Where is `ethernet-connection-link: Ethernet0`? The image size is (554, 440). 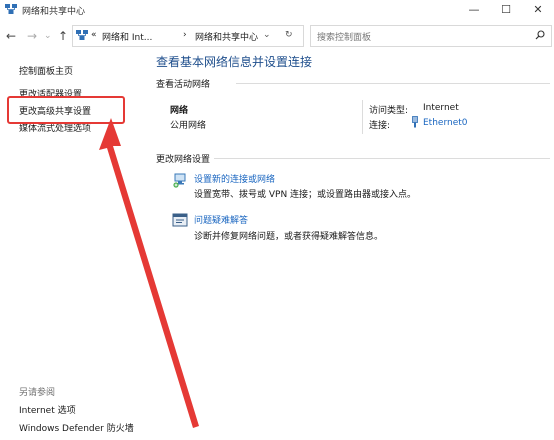 ethernet-connection-link: Ethernet0 is located at coordinates (445, 123).